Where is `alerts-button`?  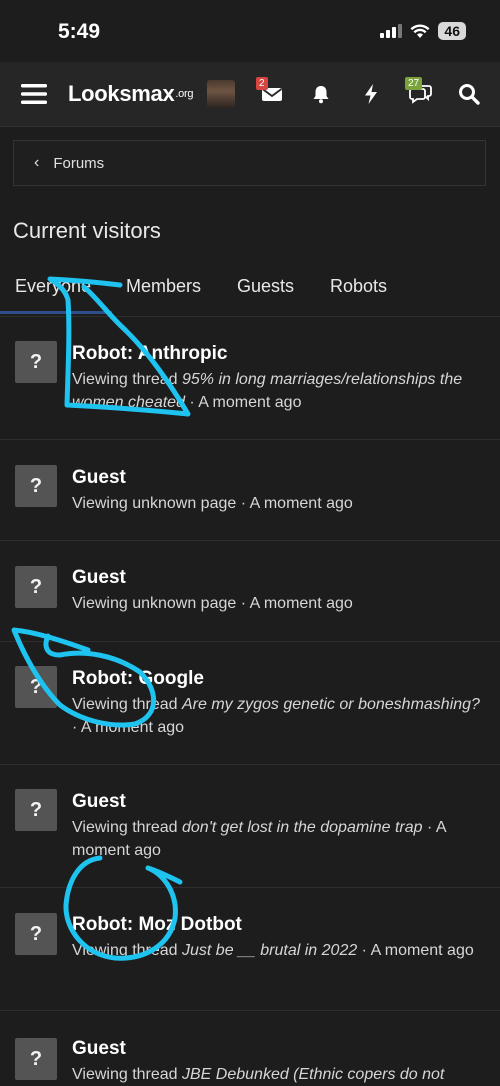 alerts-button is located at coordinates (321, 94).